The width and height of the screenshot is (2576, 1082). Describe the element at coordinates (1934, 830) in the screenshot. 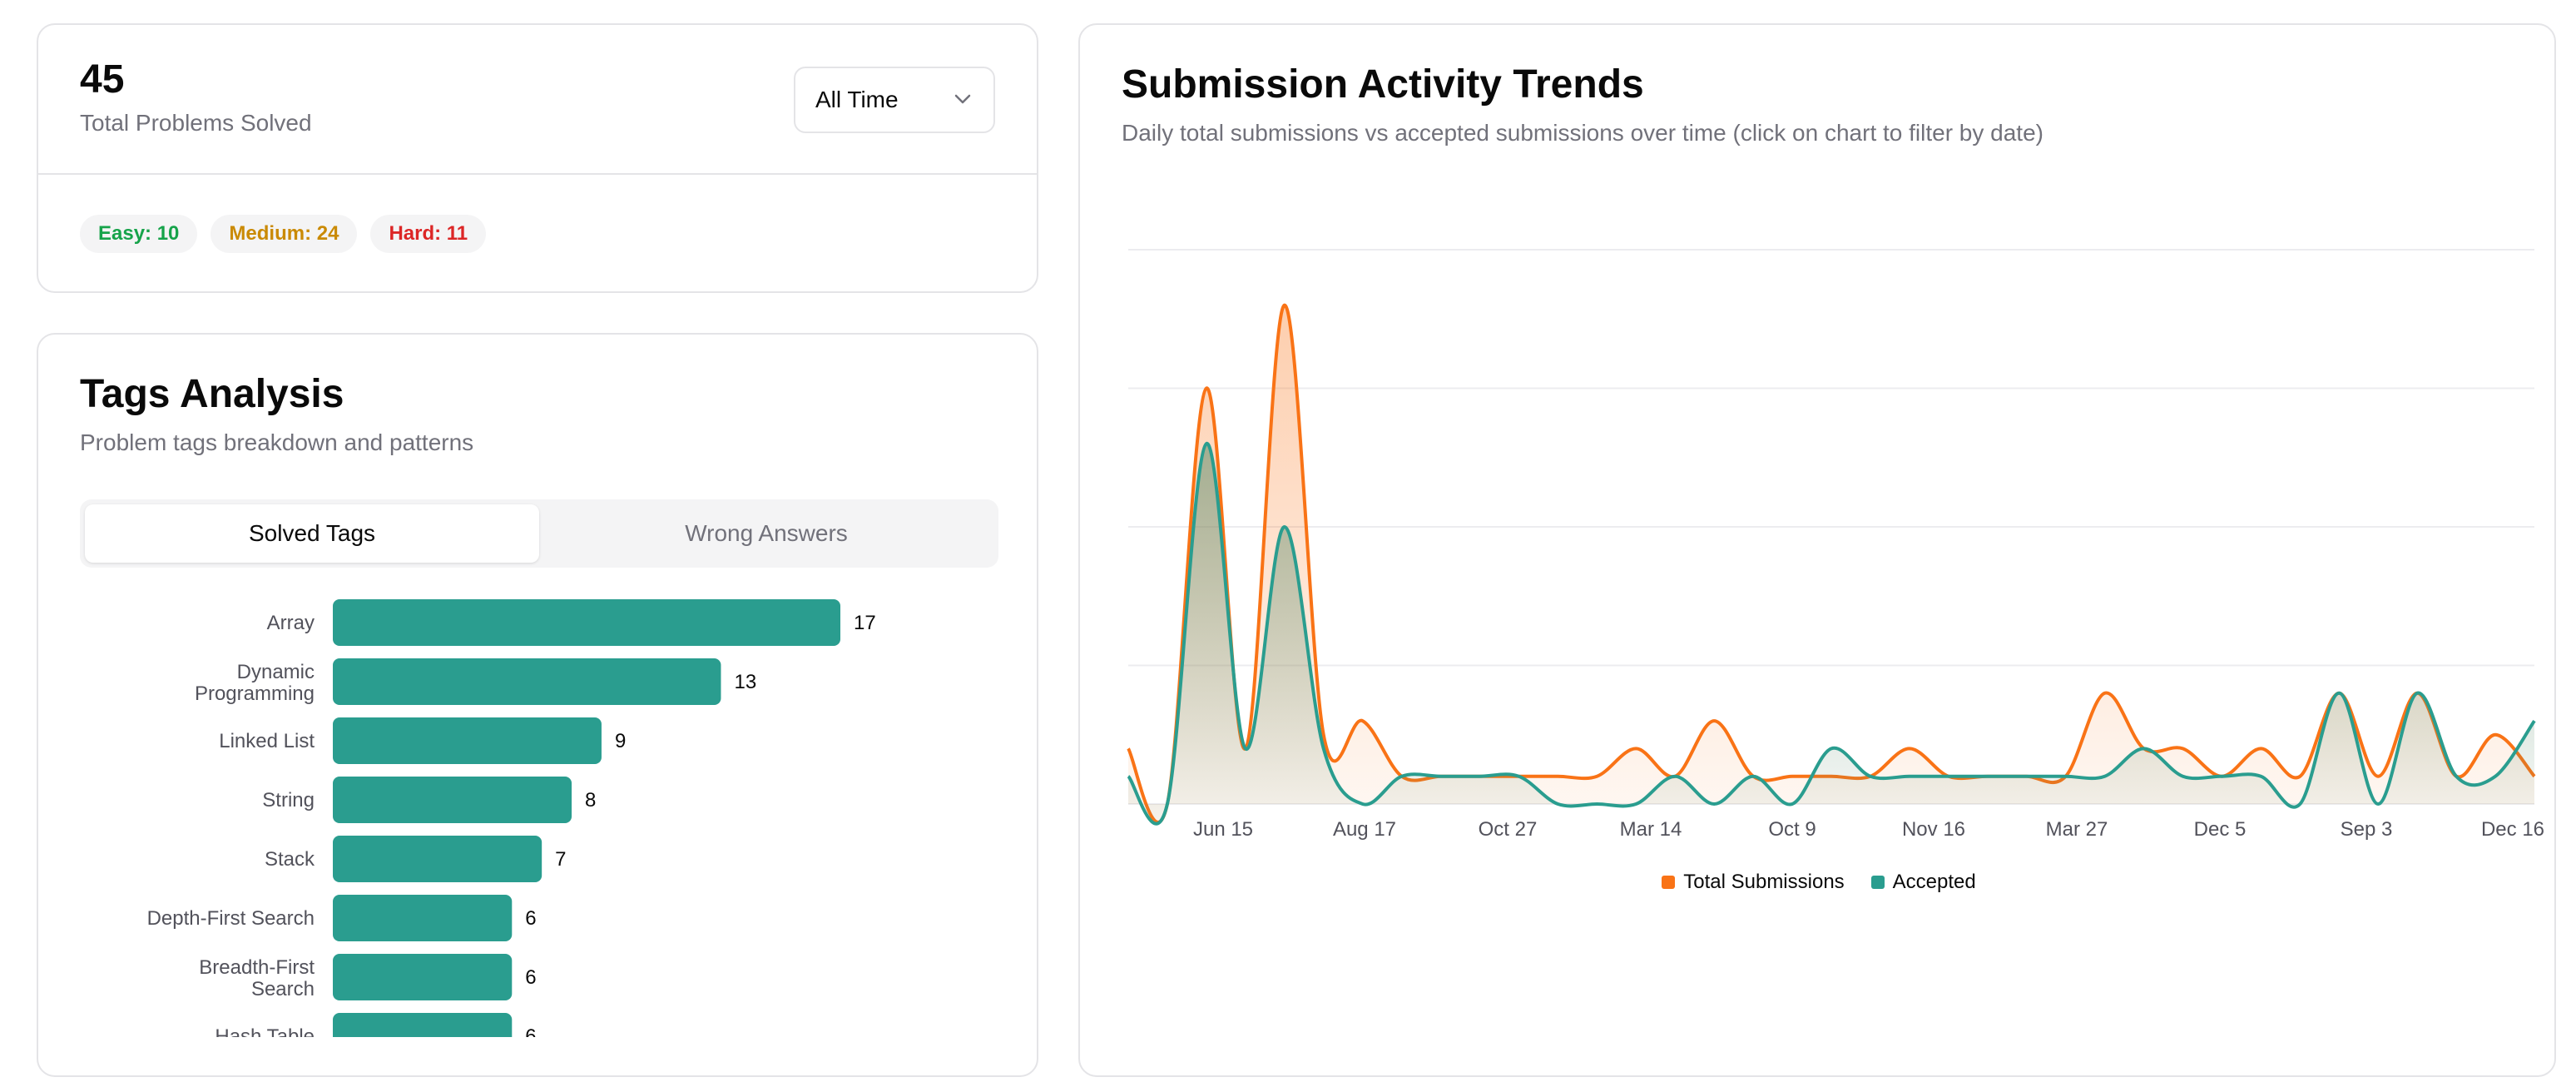

I see `x-tick-label: Nov 16` at that location.